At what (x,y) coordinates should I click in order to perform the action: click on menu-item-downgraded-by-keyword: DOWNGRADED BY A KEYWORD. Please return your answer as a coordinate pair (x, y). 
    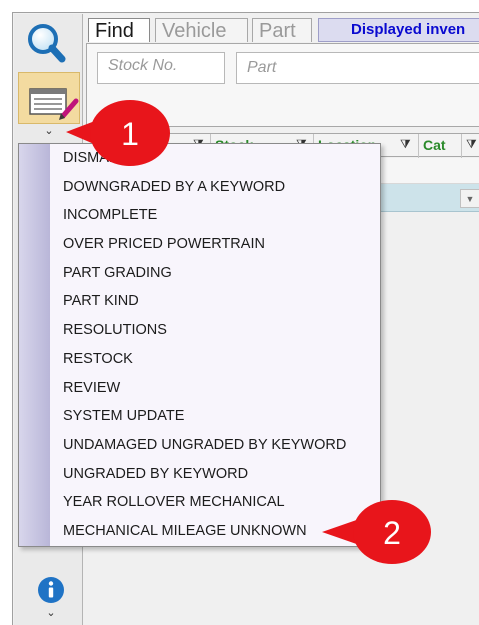
    Looking at the image, I should click on (199, 187).